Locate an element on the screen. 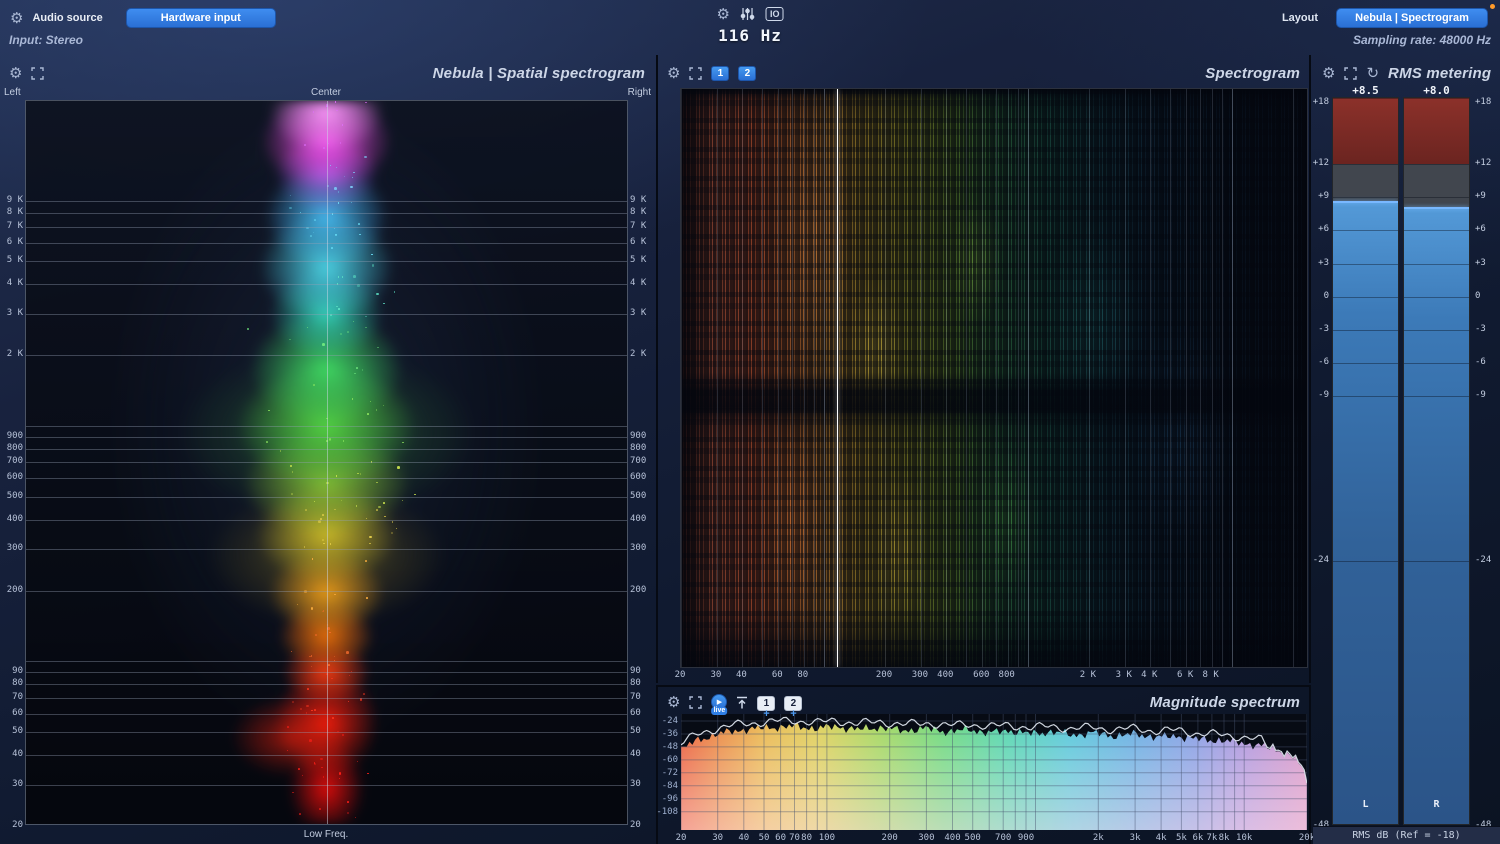  left-channel-label: L is located at coordinates (1365, 804).